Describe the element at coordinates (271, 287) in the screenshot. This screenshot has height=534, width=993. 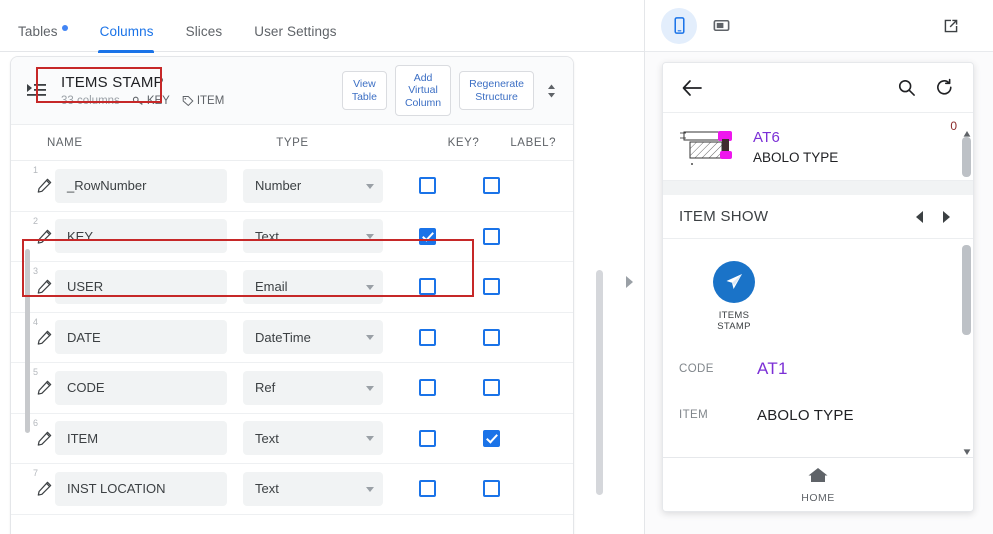
I see `column-type-value: Email` at that location.